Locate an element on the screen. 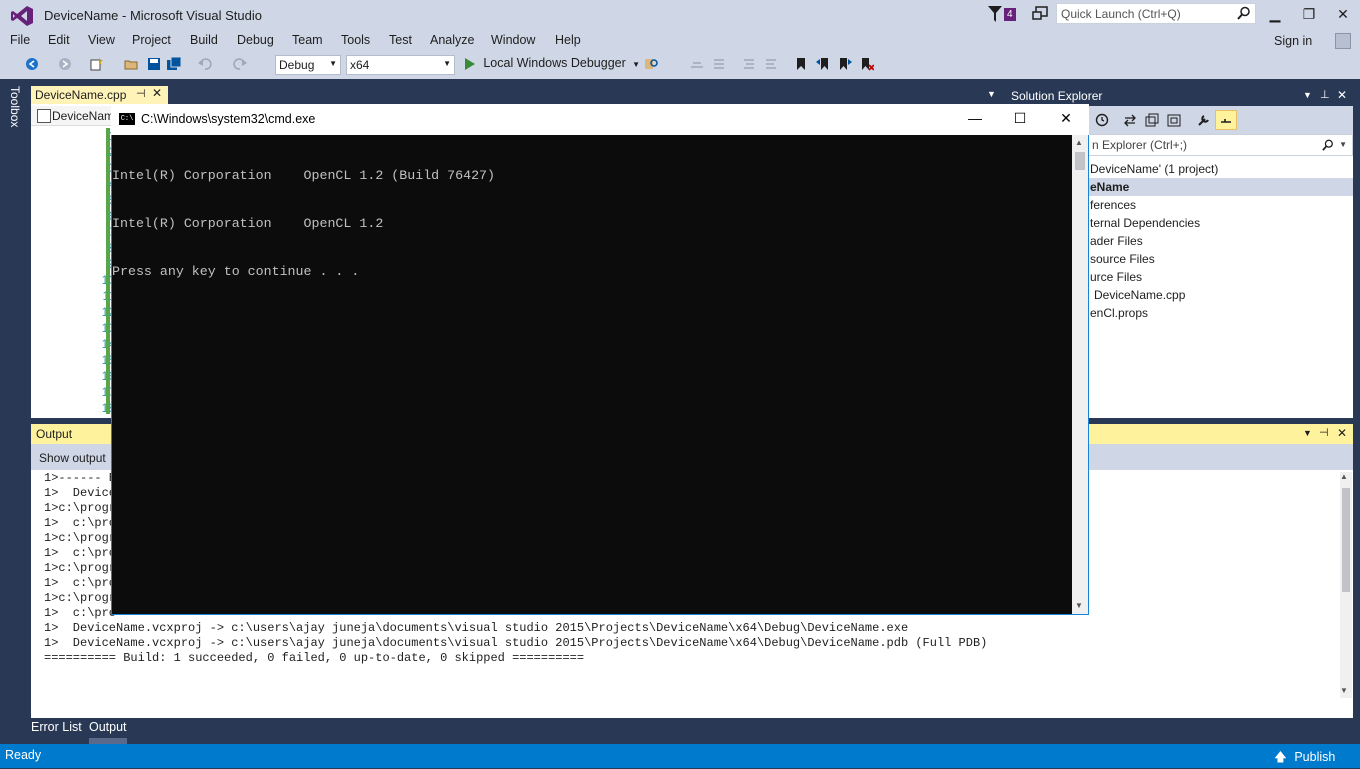  menu-tools: Tools is located at coordinates (355, 40).